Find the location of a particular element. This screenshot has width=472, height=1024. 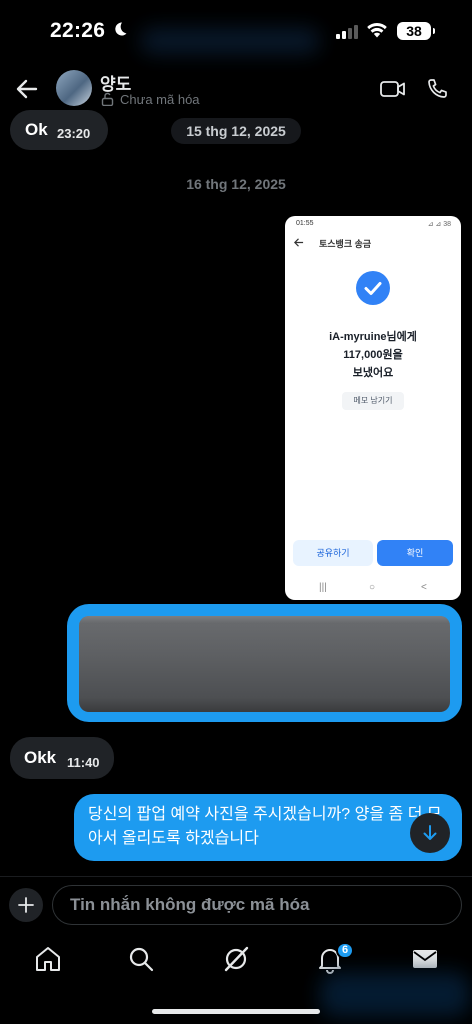

sent-media-message is located at coordinates (264, 663).